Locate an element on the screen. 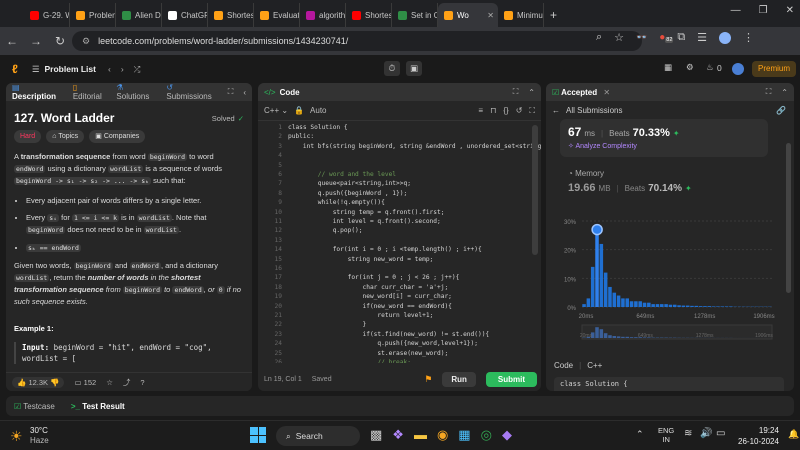  volume-icon: 🔊 is located at coordinates (706, 433).